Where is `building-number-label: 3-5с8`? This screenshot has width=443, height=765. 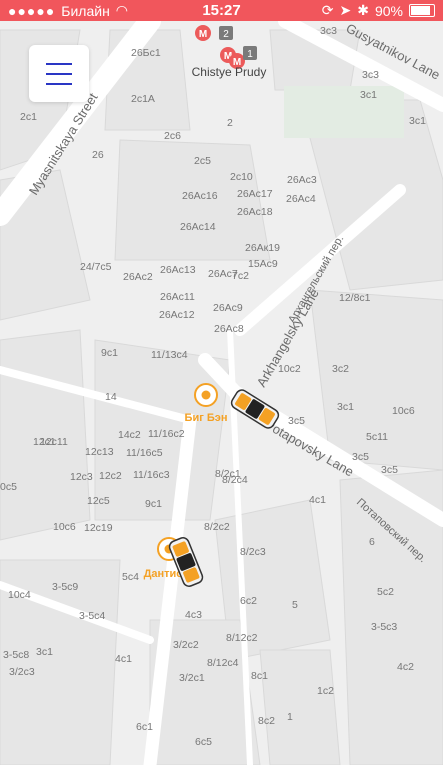 building-number-label: 3-5с8 is located at coordinates (16, 655).